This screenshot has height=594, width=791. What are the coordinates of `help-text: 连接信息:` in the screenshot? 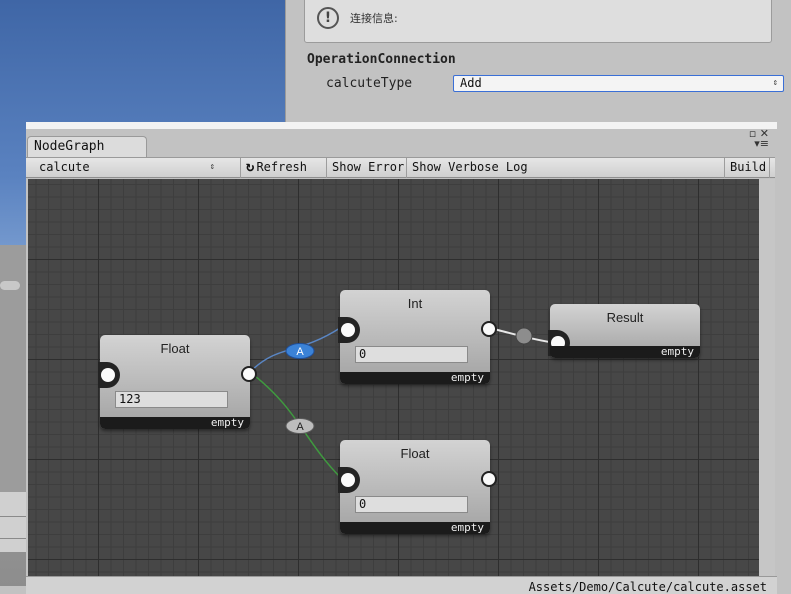 It's located at (374, 18).